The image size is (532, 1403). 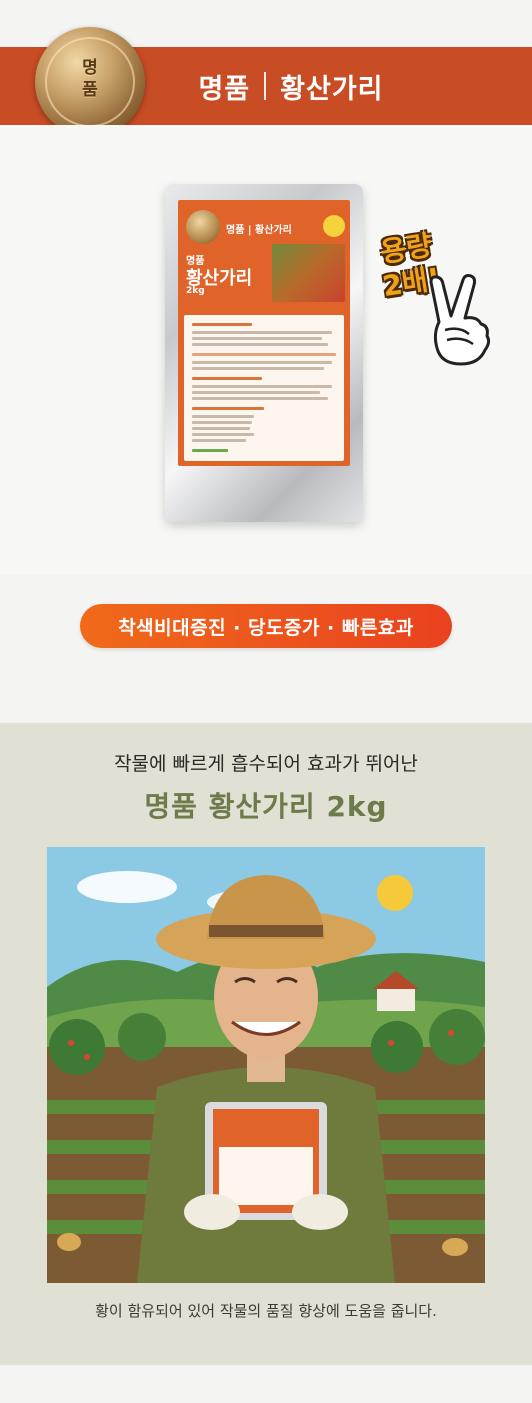 I want to click on section-headline: 명품 황산가리 2kg, so click(x=266, y=806).